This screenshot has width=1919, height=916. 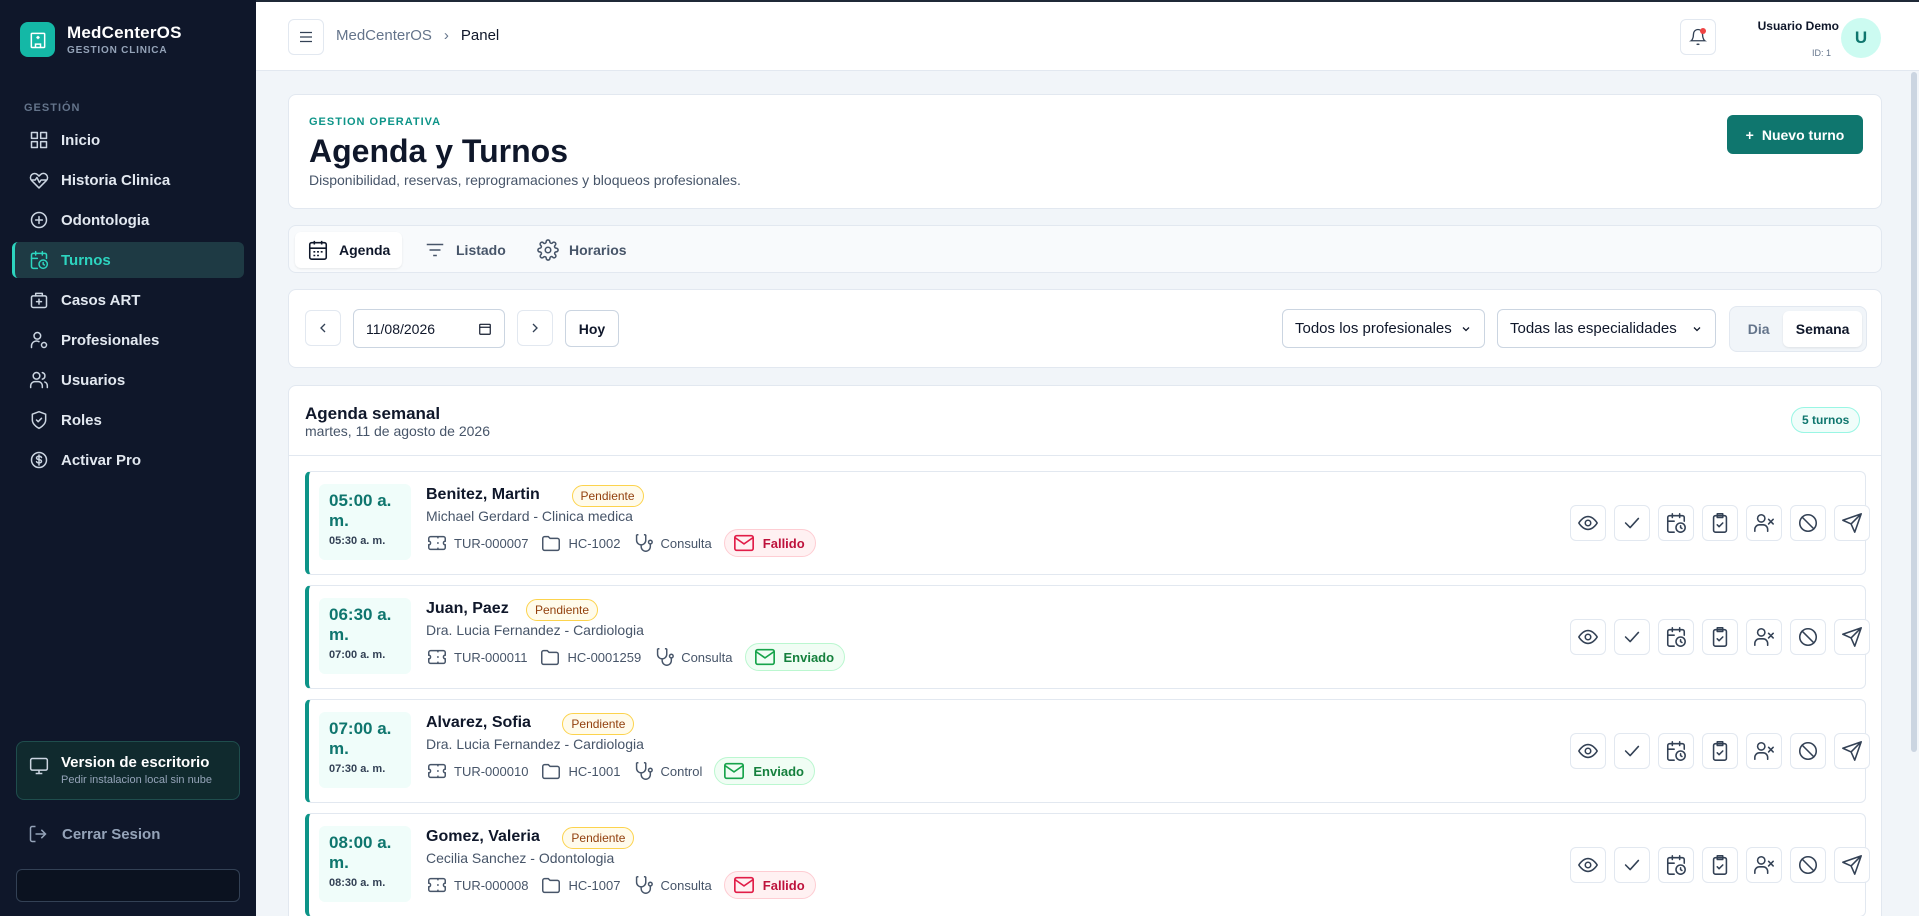 What do you see at coordinates (483, 837) in the screenshot?
I see `patient-name: Gomez, Valeria` at bounding box center [483, 837].